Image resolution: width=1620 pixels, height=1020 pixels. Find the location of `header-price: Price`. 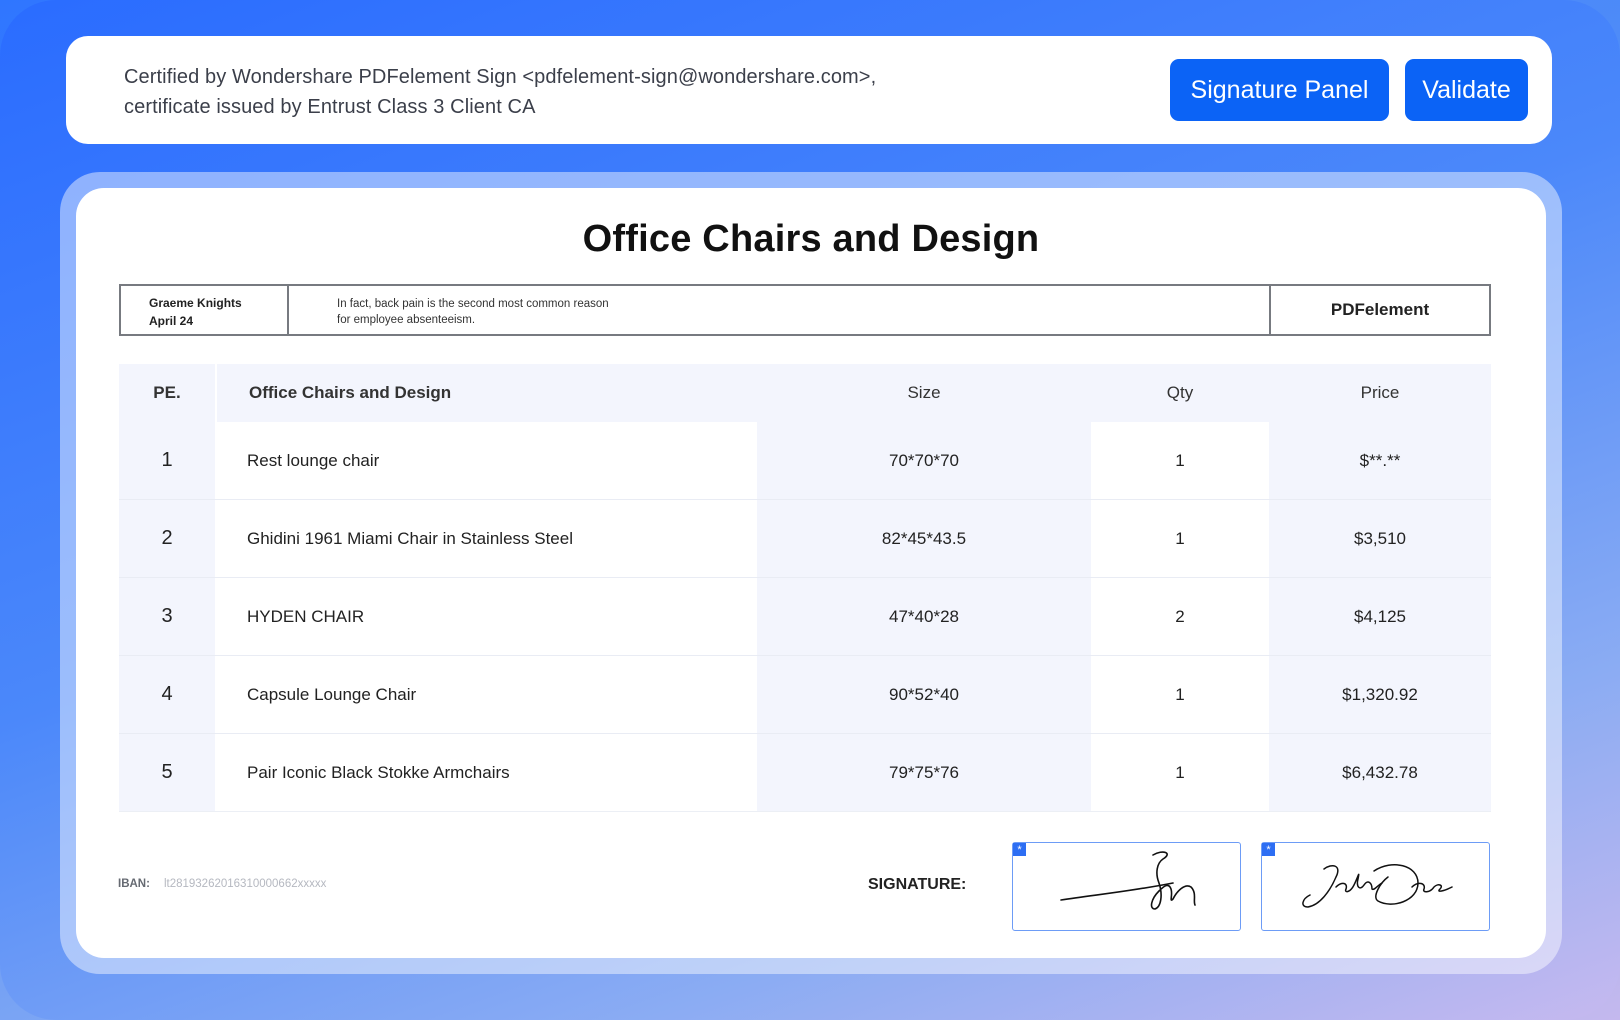

header-price: Price is located at coordinates (1380, 393).